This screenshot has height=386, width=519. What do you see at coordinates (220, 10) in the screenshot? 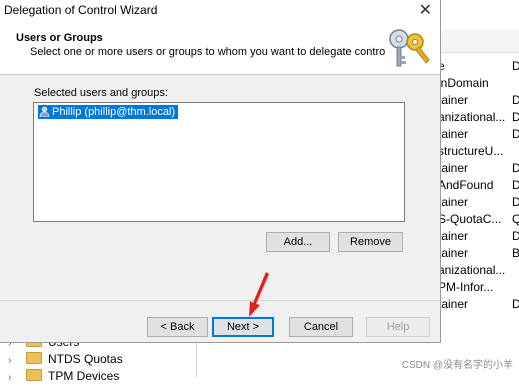
I see `title-bar: Delegation of Control Wizard ✕` at bounding box center [220, 10].